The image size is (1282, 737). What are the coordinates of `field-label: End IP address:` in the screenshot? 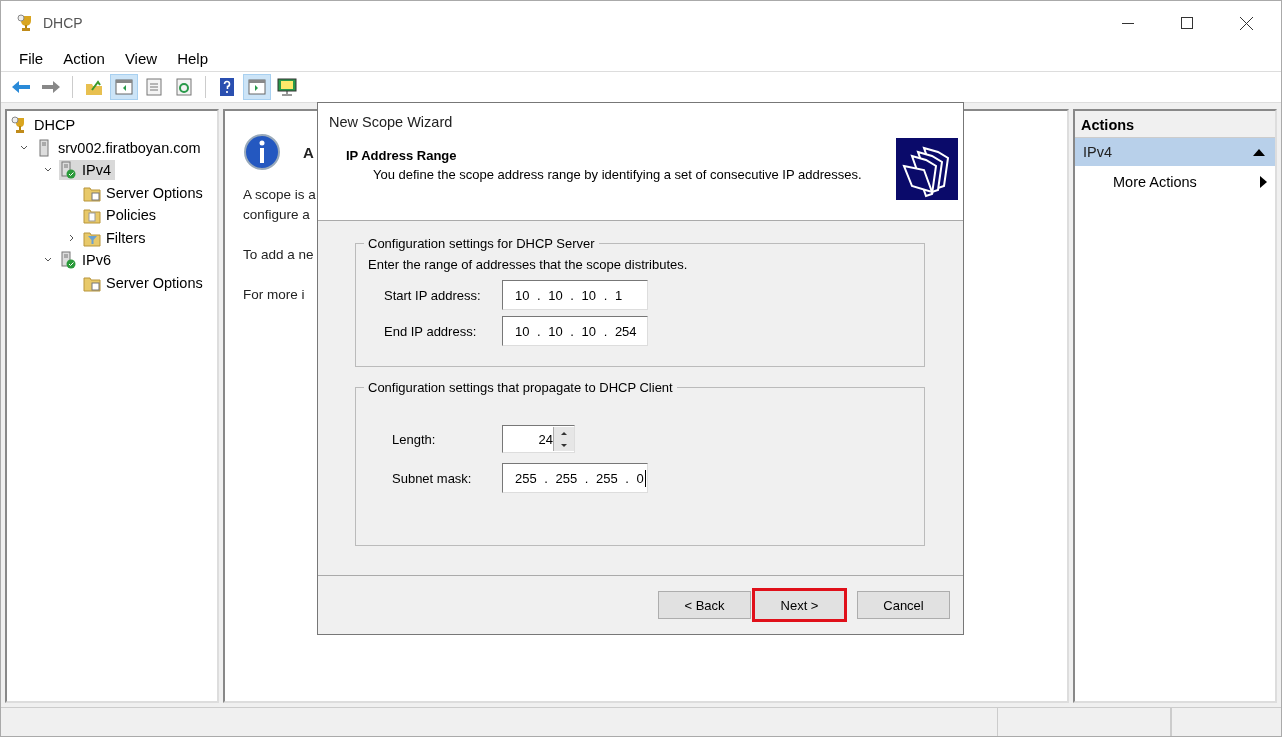 It's located at (430, 331).